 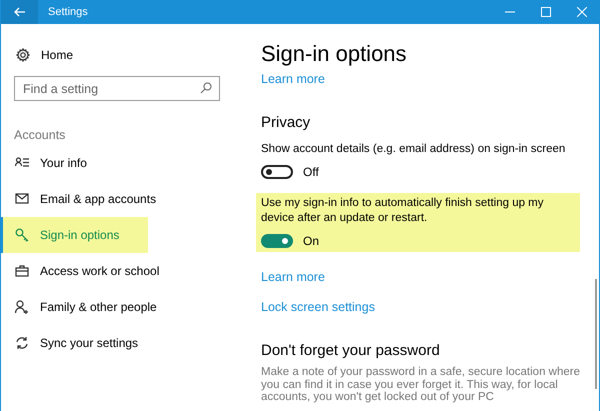 What do you see at coordinates (311, 241) in the screenshot?
I see `toggle-state: On` at bounding box center [311, 241].